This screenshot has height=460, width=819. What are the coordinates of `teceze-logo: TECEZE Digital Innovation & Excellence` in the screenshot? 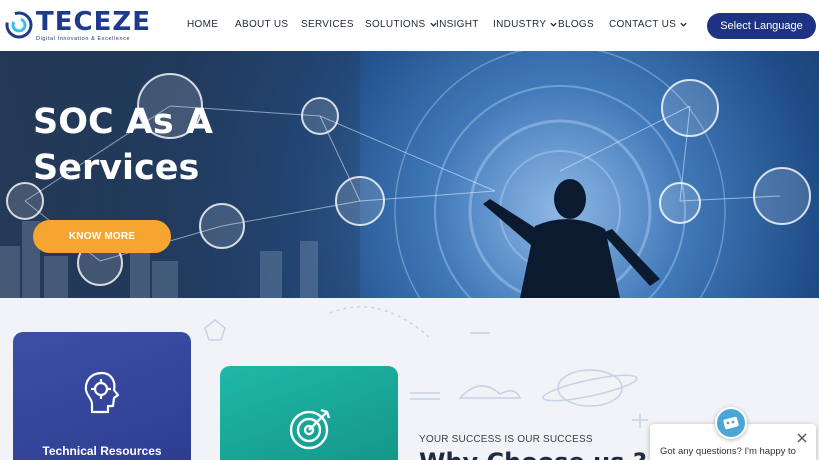 It's located at (79, 25).